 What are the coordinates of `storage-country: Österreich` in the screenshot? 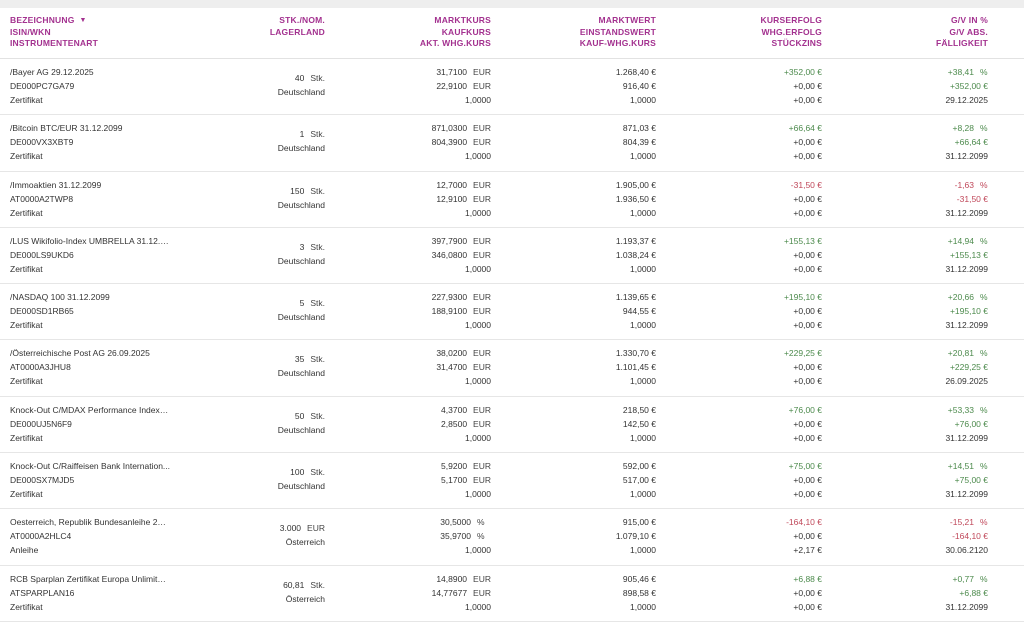 It's located at (305, 598).